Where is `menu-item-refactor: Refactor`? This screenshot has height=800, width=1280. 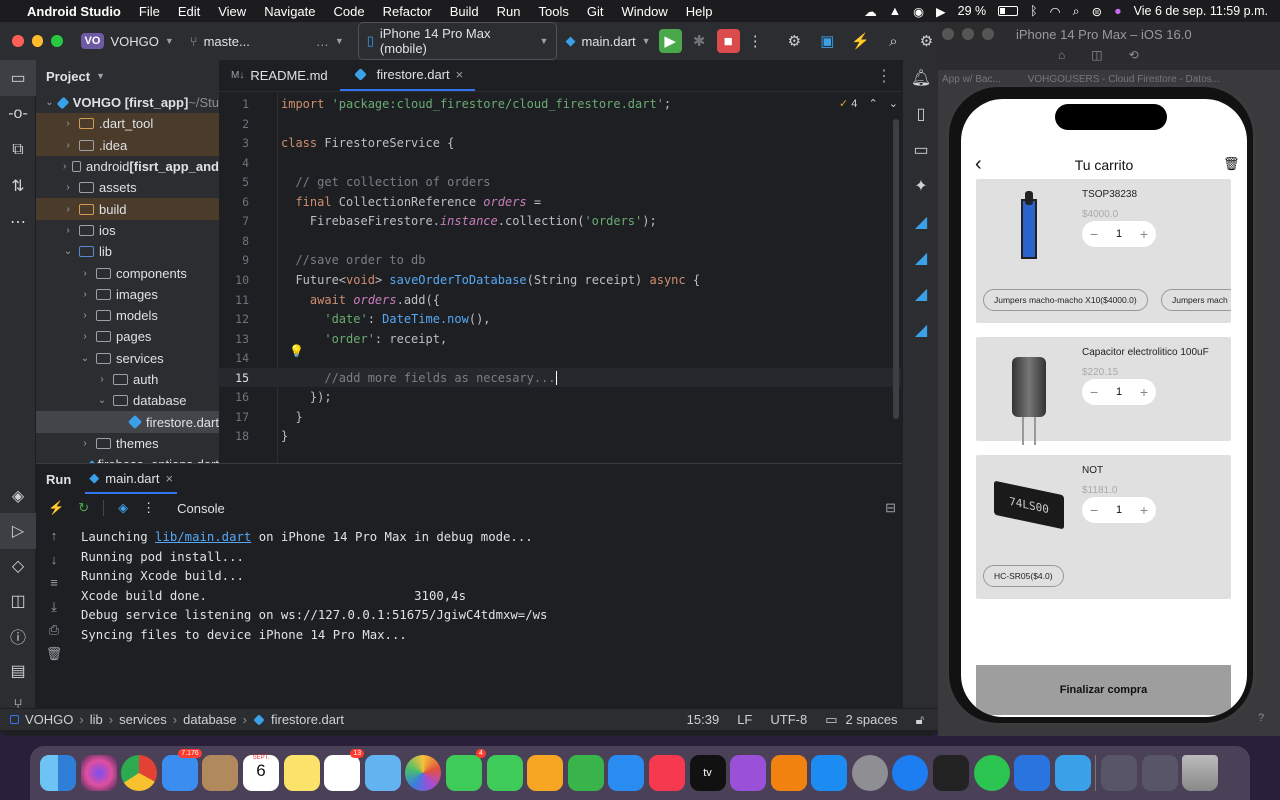 menu-item-refactor: Refactor is located at coordinates (407, 11).